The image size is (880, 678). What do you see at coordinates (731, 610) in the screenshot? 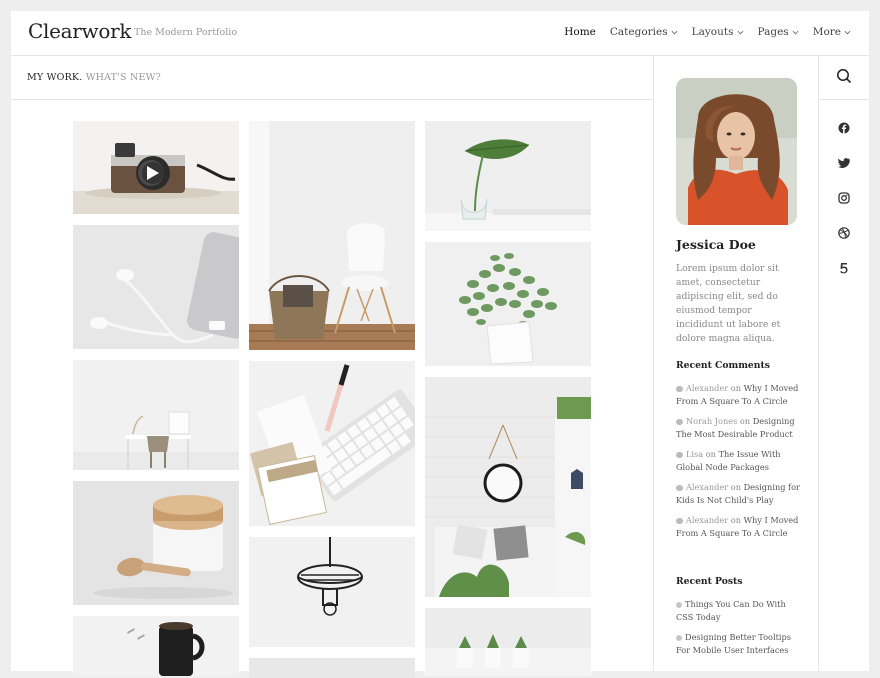
I see `recent-post-link: Things You Can Do With CSS Today` at bounding box center [731, 610].